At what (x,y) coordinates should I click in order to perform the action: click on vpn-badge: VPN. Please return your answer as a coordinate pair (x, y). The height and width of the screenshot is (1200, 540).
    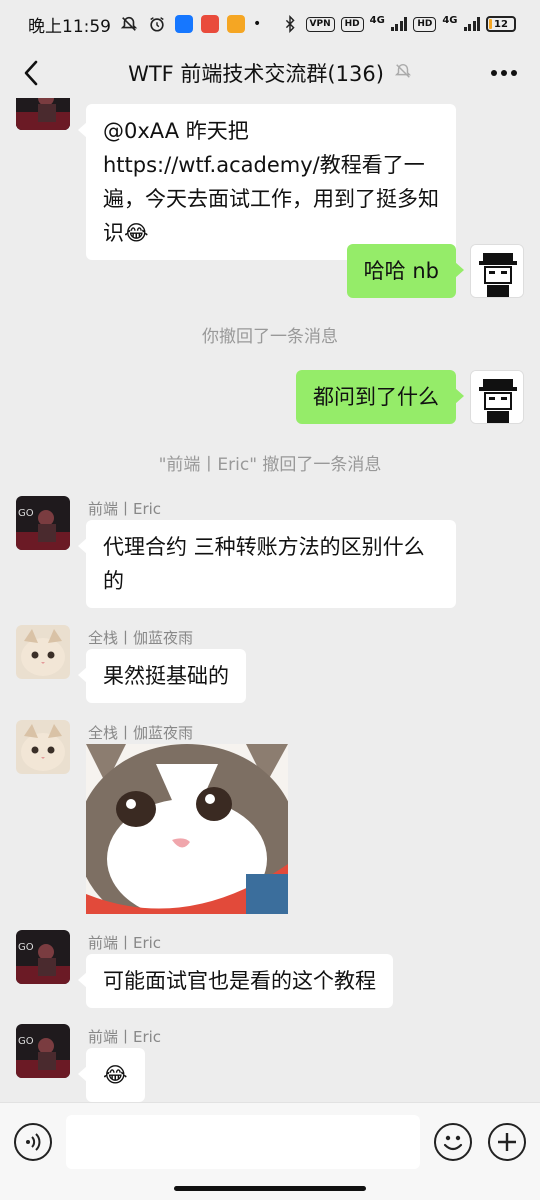
    Looking at the image, I should click on (320, 24).